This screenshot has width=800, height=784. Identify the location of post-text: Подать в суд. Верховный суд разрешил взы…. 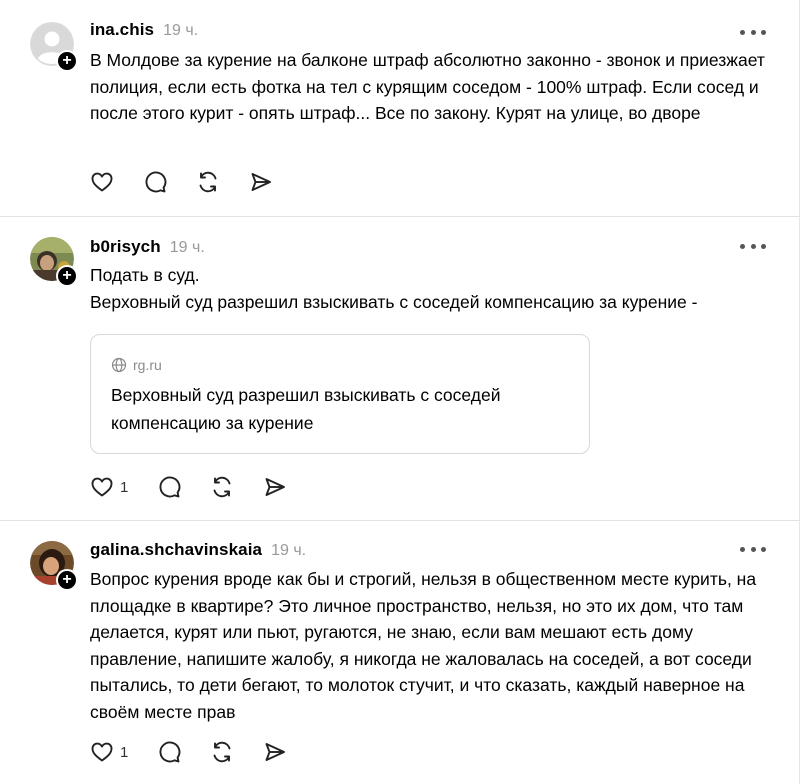
(435, 288).